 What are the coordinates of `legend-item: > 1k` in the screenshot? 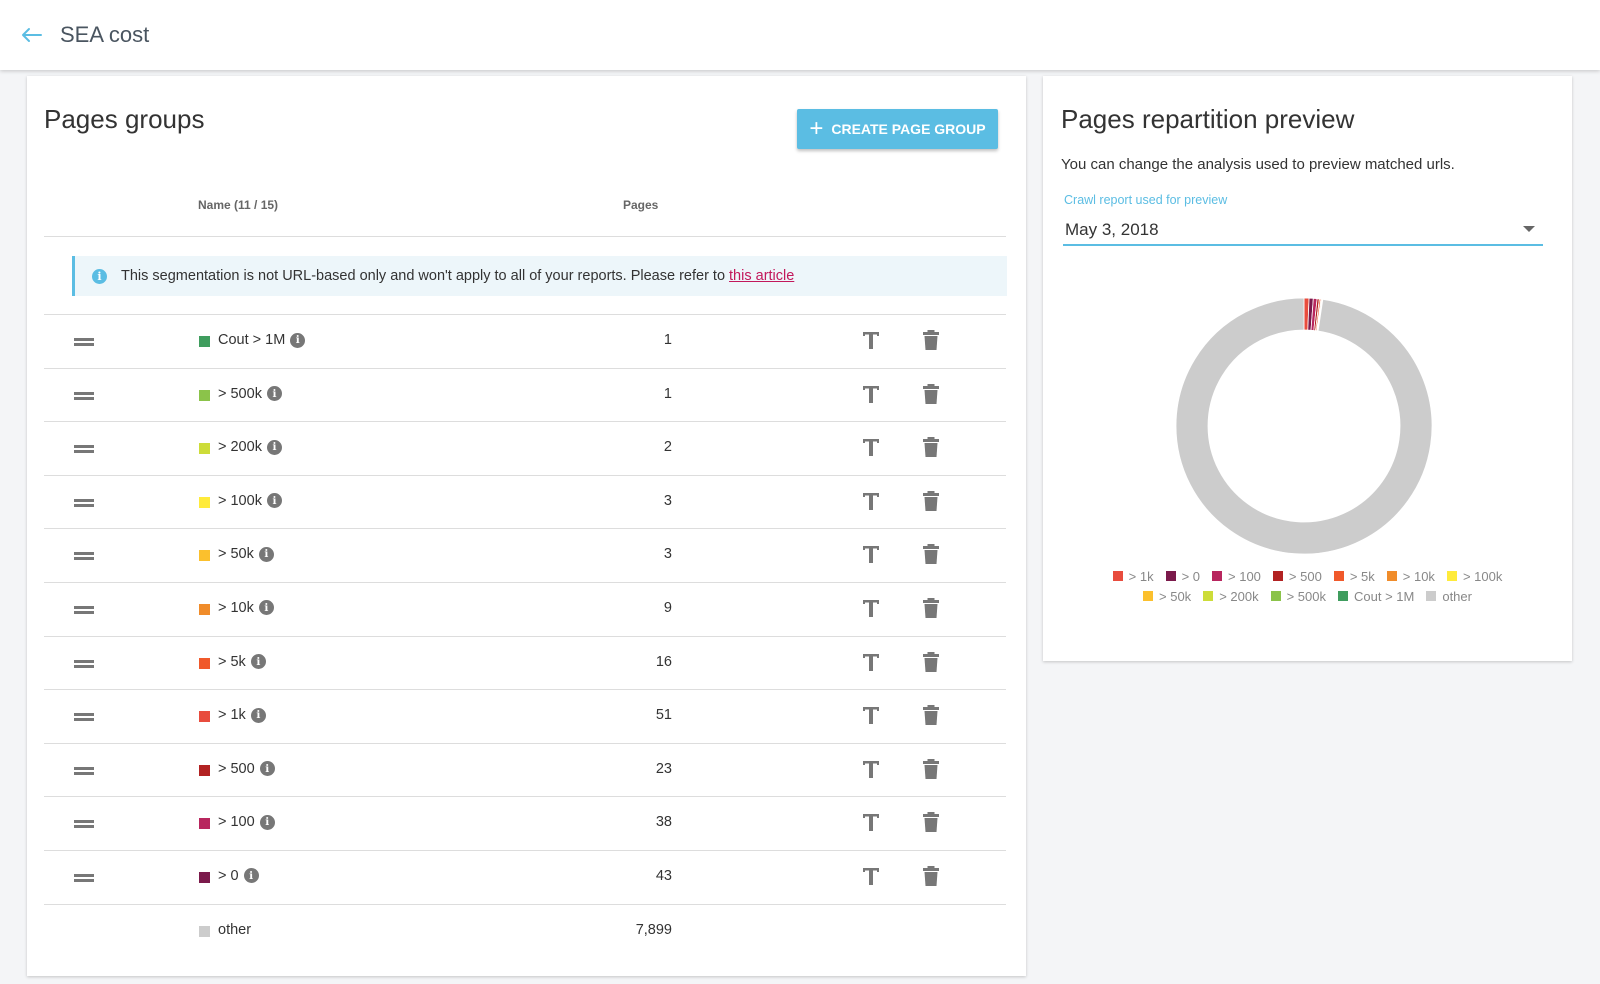 It's located at (1133, 576).